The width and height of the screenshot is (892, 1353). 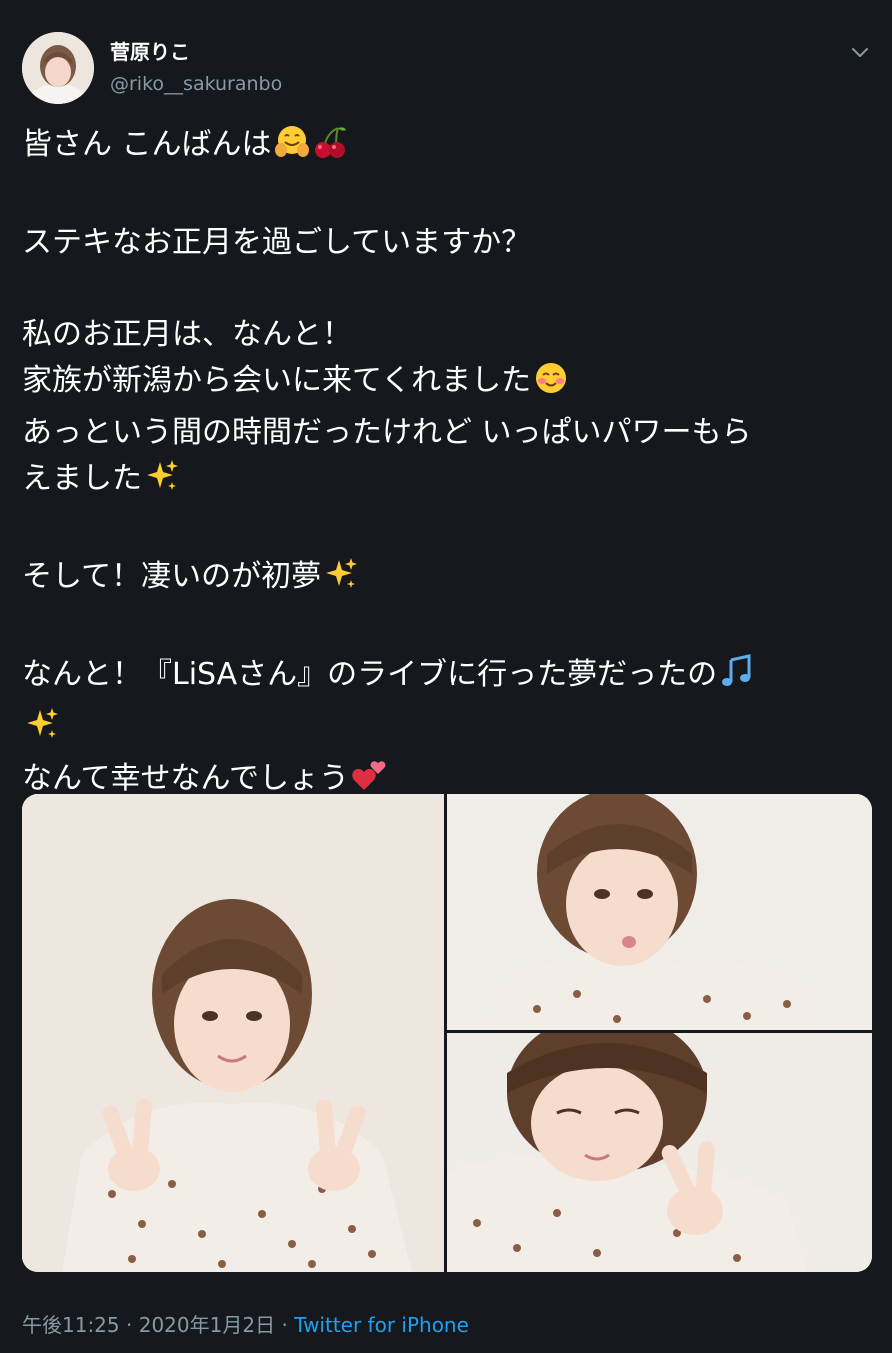 What do you see at coordinates (172, 576) in the screenshot?
I see `tweet-line-text: そして！凄いのが初夢` at bounding box center [172, 576].